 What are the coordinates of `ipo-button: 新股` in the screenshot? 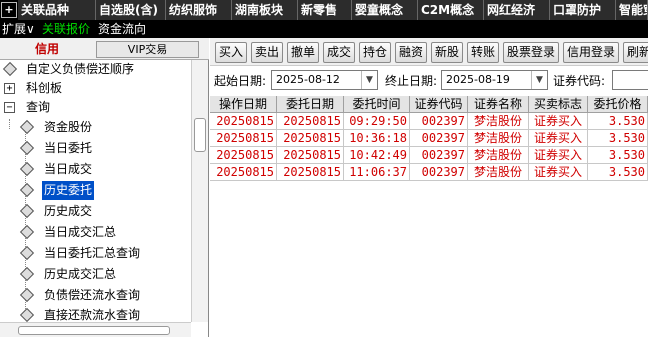 It's located at (447, 52).